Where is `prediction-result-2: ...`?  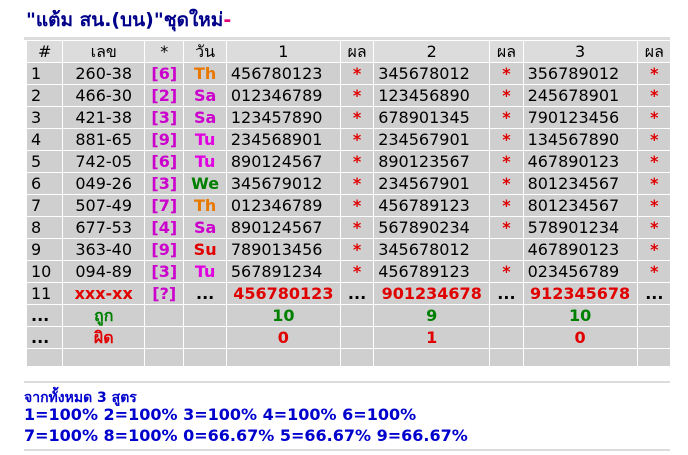 prediction-result-2: ... is located at coordinates (506, 293).